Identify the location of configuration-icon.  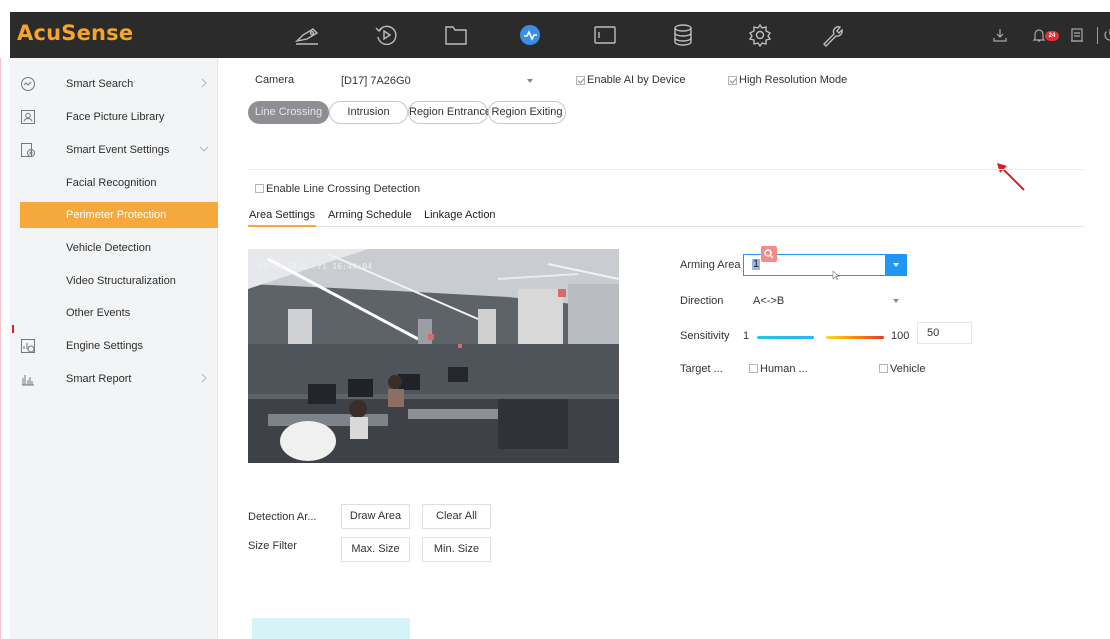
(760, 35).